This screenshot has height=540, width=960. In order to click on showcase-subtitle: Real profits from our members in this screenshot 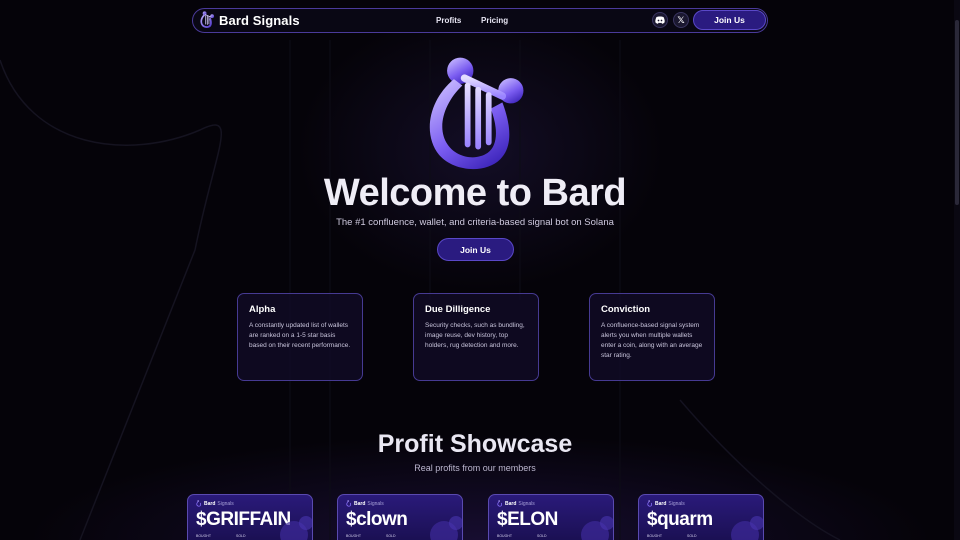, I will do `click(475, 468)`.